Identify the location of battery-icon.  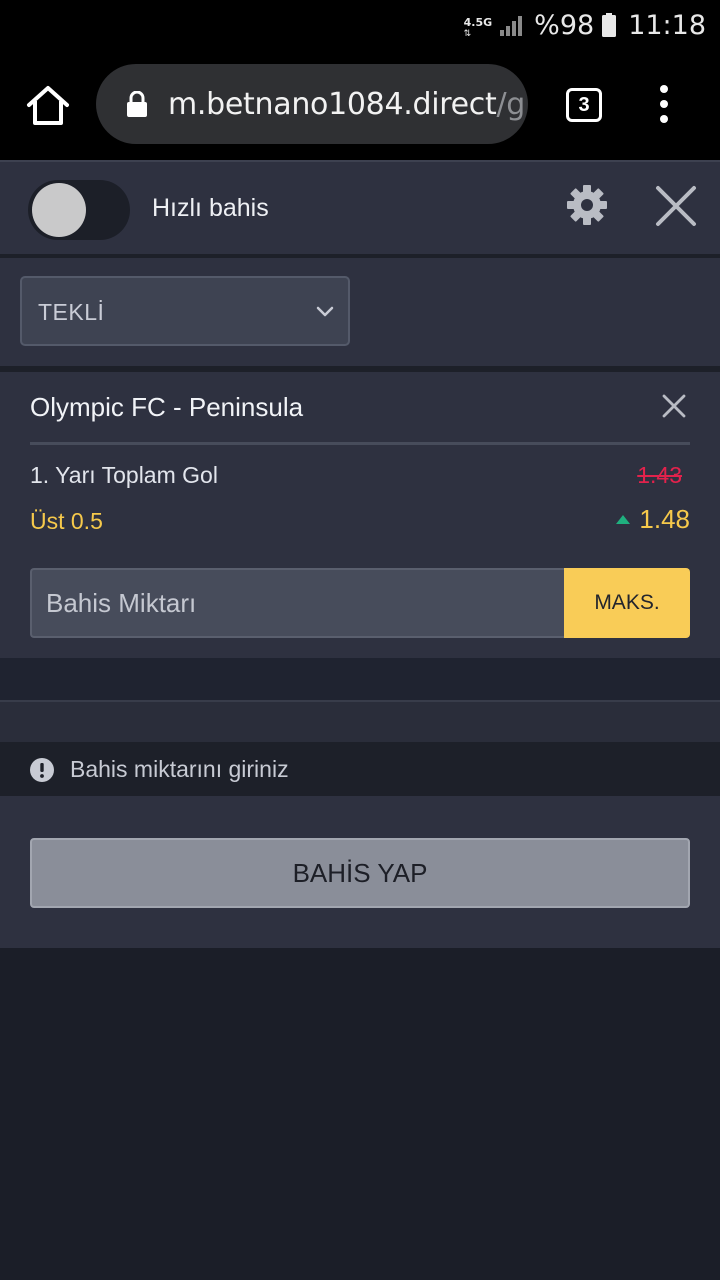
(609, 25).